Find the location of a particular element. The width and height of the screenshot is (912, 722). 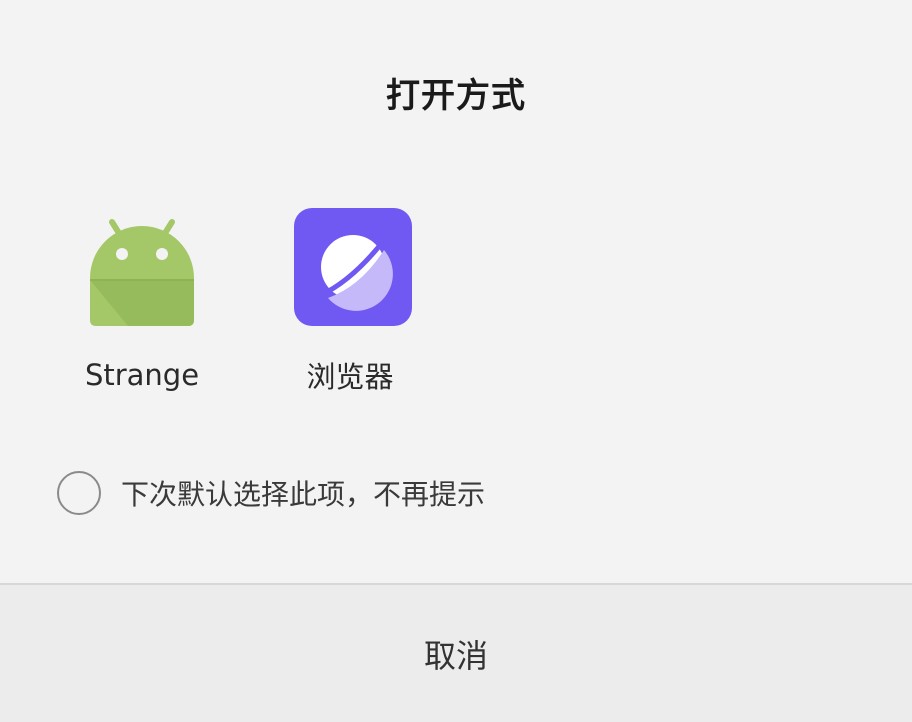

app-option-strange: Strange is located at coordinates (142, 296).